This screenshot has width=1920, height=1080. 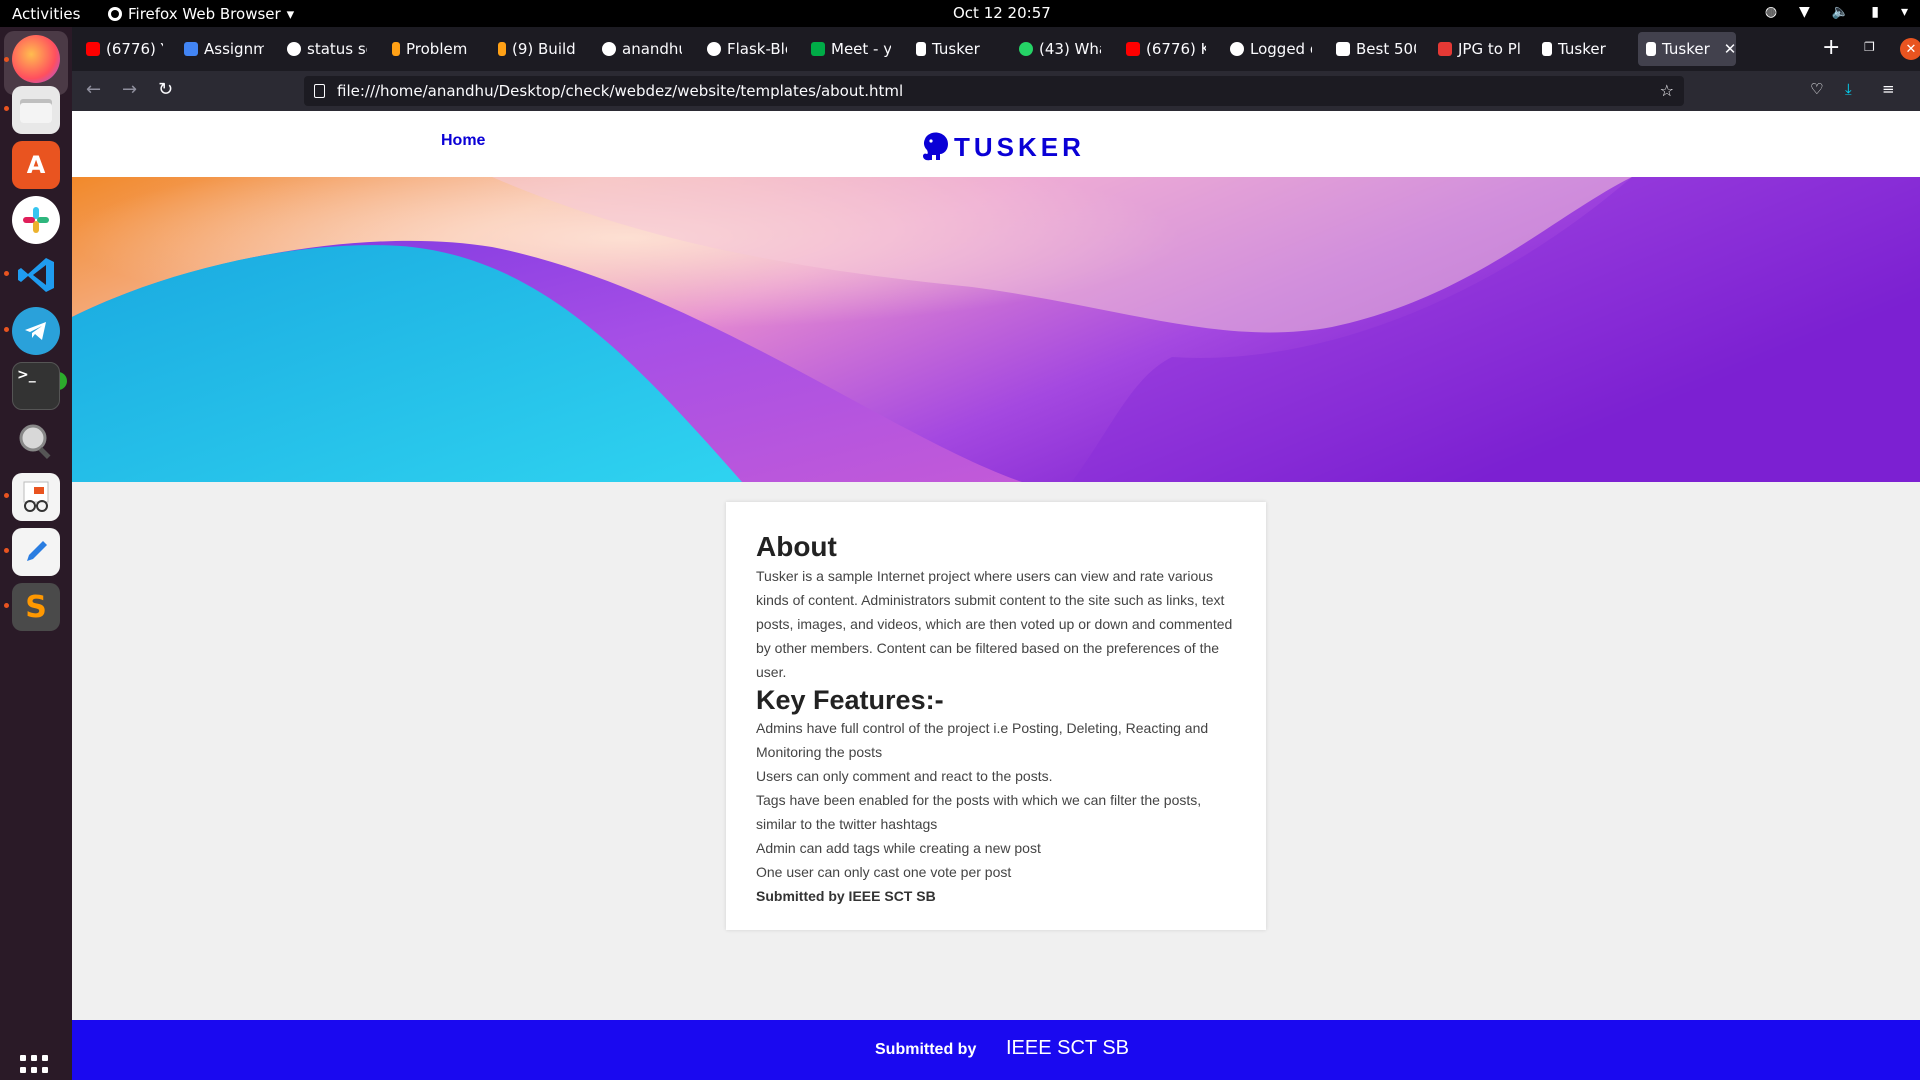 I want to click on volume-icon: 🔈, so click(x=1840, y=12).